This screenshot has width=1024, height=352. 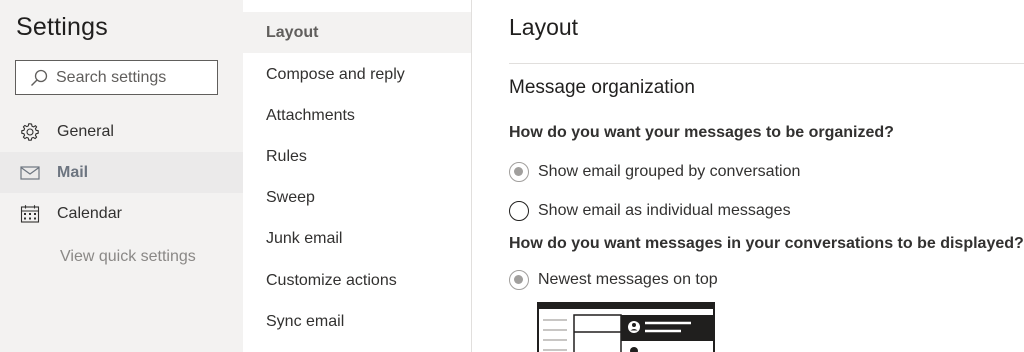 What do you see at coordinates (357, 115) in the screenshot?
I see `menu-item-attachments: Attachments` at bounding box center [357, 115].